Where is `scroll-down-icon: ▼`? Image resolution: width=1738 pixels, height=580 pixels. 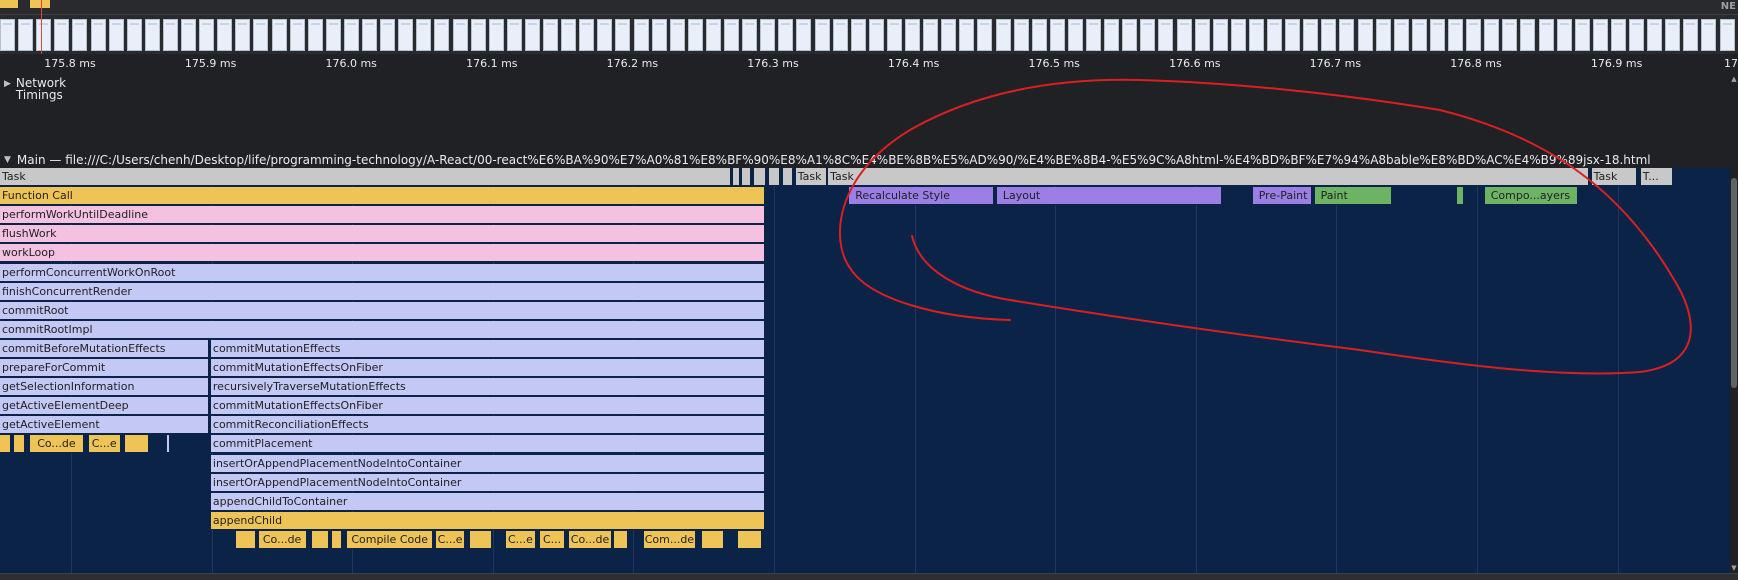
scroll-down-icon: ▼ is located at coordinates (1734, 568).